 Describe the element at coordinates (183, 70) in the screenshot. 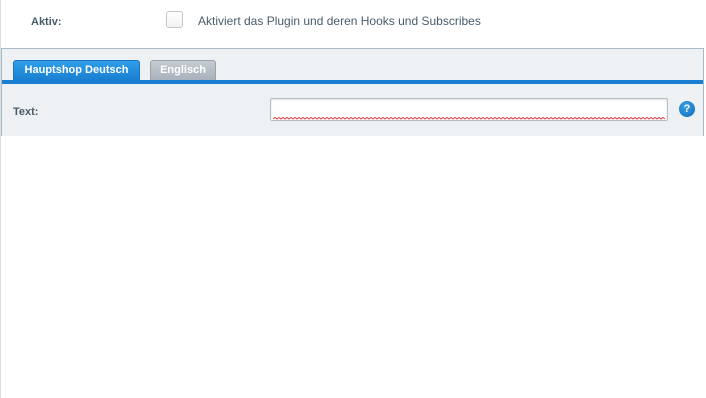

I see `tab-englisch: Englisch` at that location.